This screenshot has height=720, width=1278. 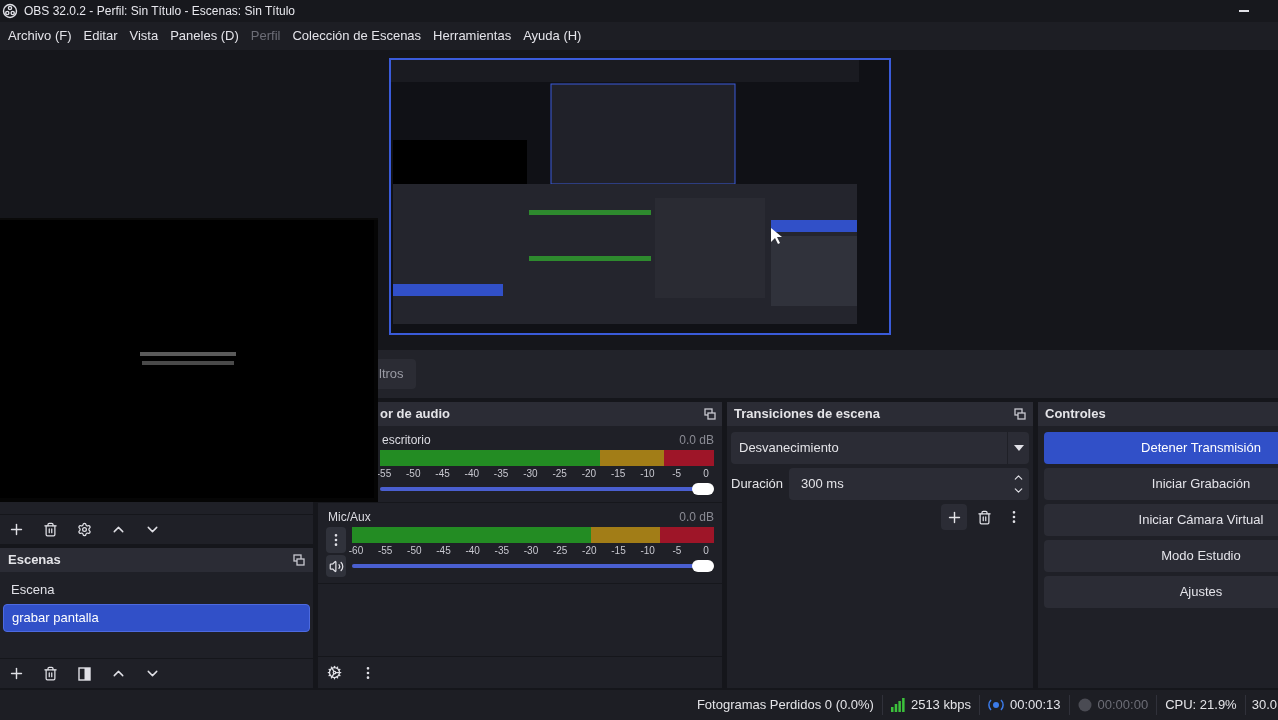 I want to click on control-button: Ajustes, so click(x=1161, y=592).